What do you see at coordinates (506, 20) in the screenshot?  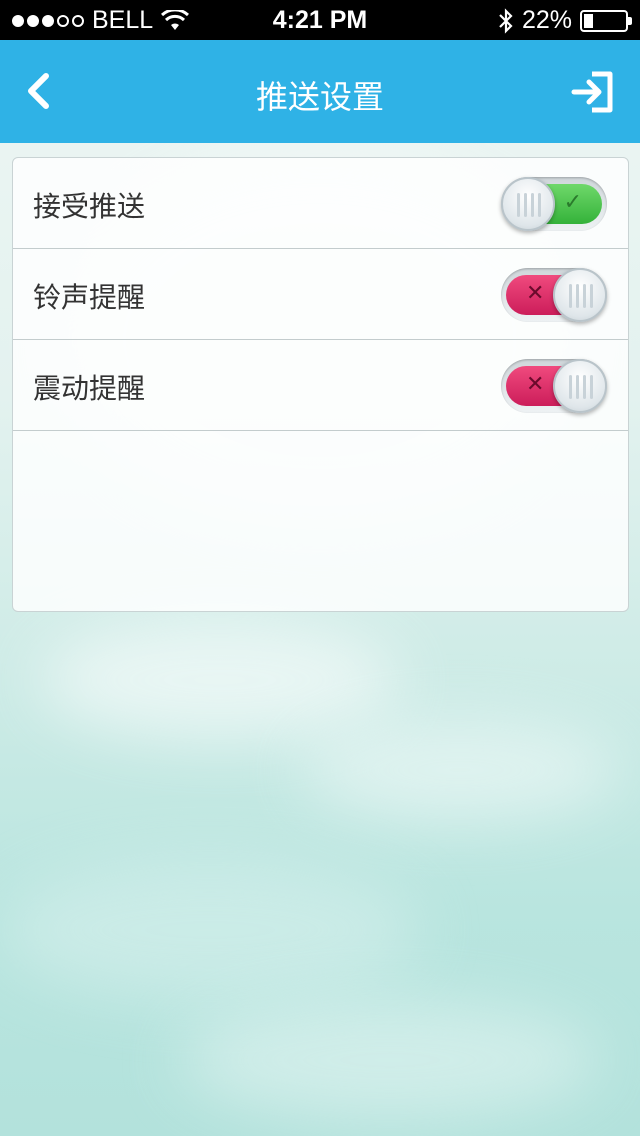 I see `bluetooth-icon` at bounding box center [506, 20].